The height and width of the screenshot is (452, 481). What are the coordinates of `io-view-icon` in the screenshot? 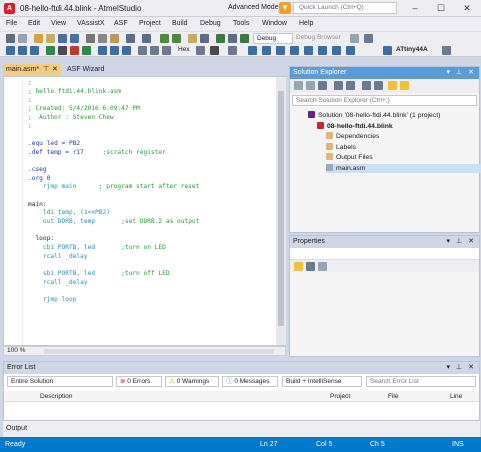 It's located at (232, 50).